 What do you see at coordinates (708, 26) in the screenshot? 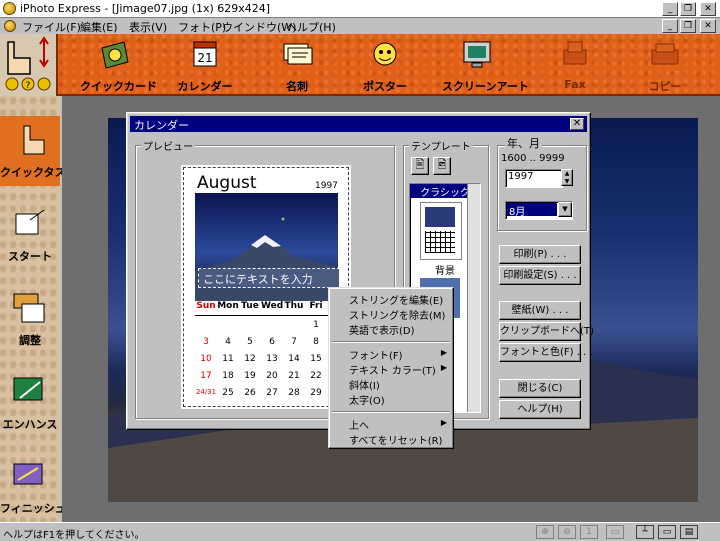
I see `doc-close-button: ✕` at bounding box center [708, 26].